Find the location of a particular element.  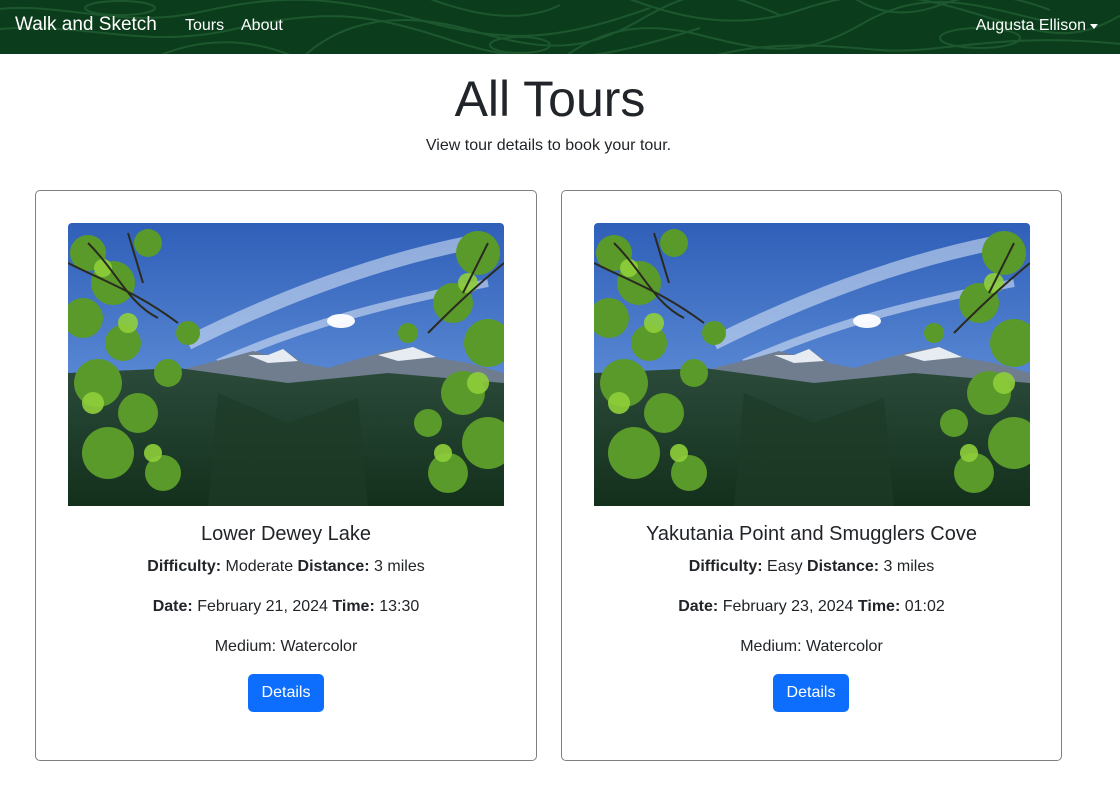

tour-date-time: Date: February 23, 2024 Time: 01:02 is located at coordinates (811, 607).